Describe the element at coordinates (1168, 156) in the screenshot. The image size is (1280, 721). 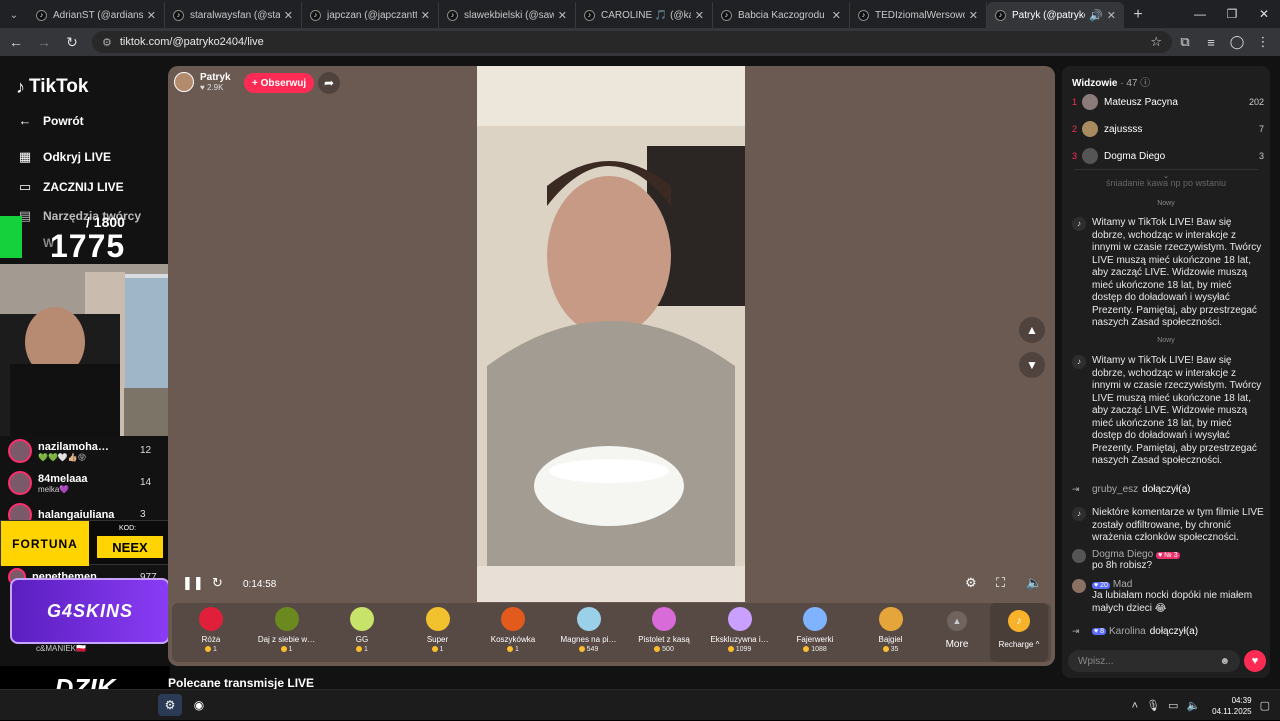
I see `top-viewer-row: 3 Dogma Diego 3` at that location.